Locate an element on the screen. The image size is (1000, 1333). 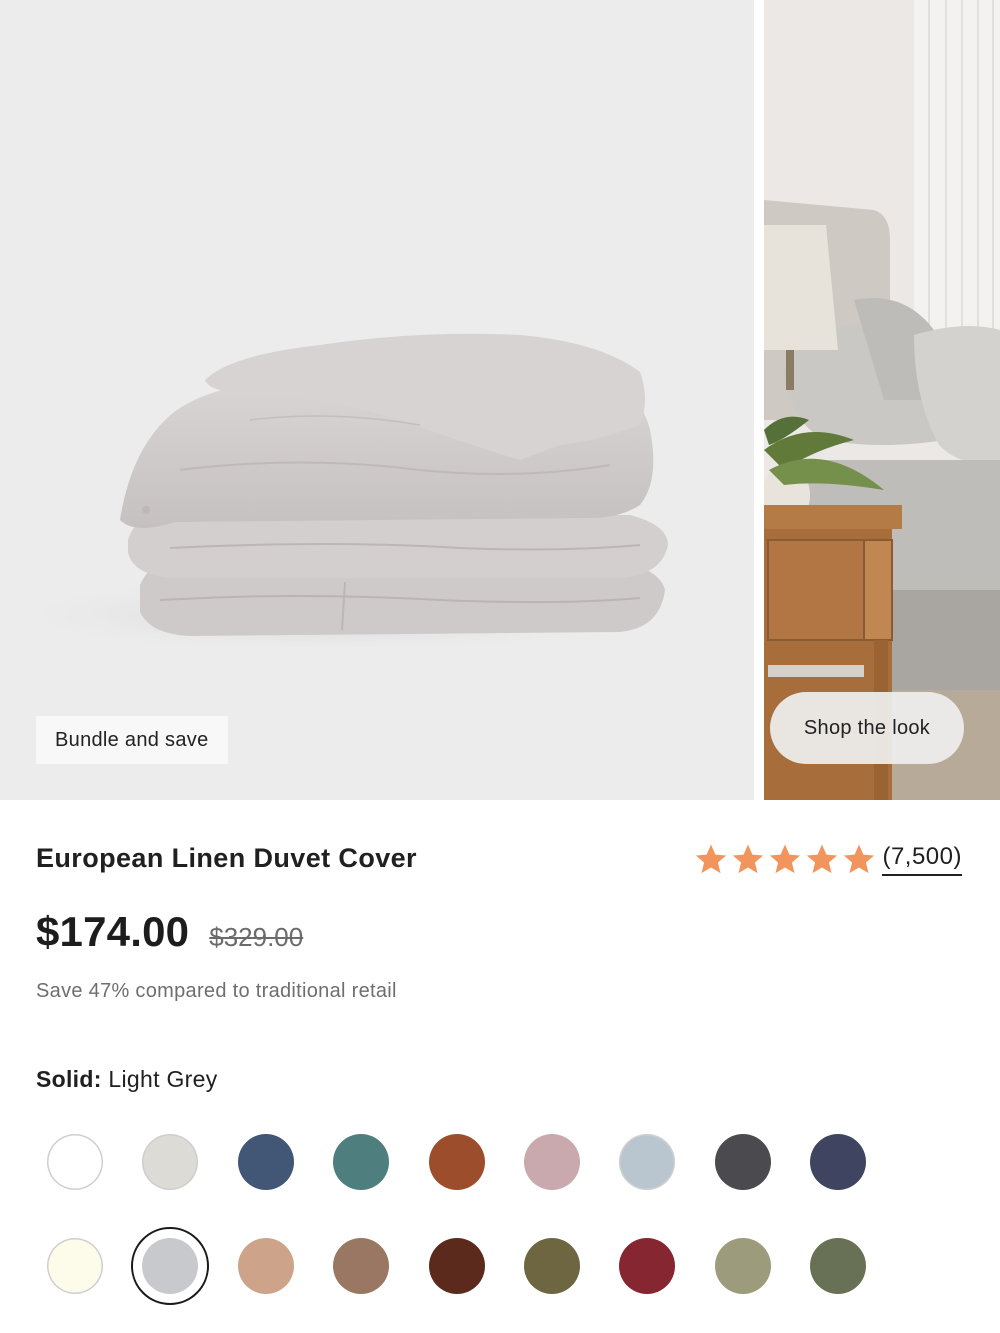
original-price: $329.00 is located at coordinates (256, 937).